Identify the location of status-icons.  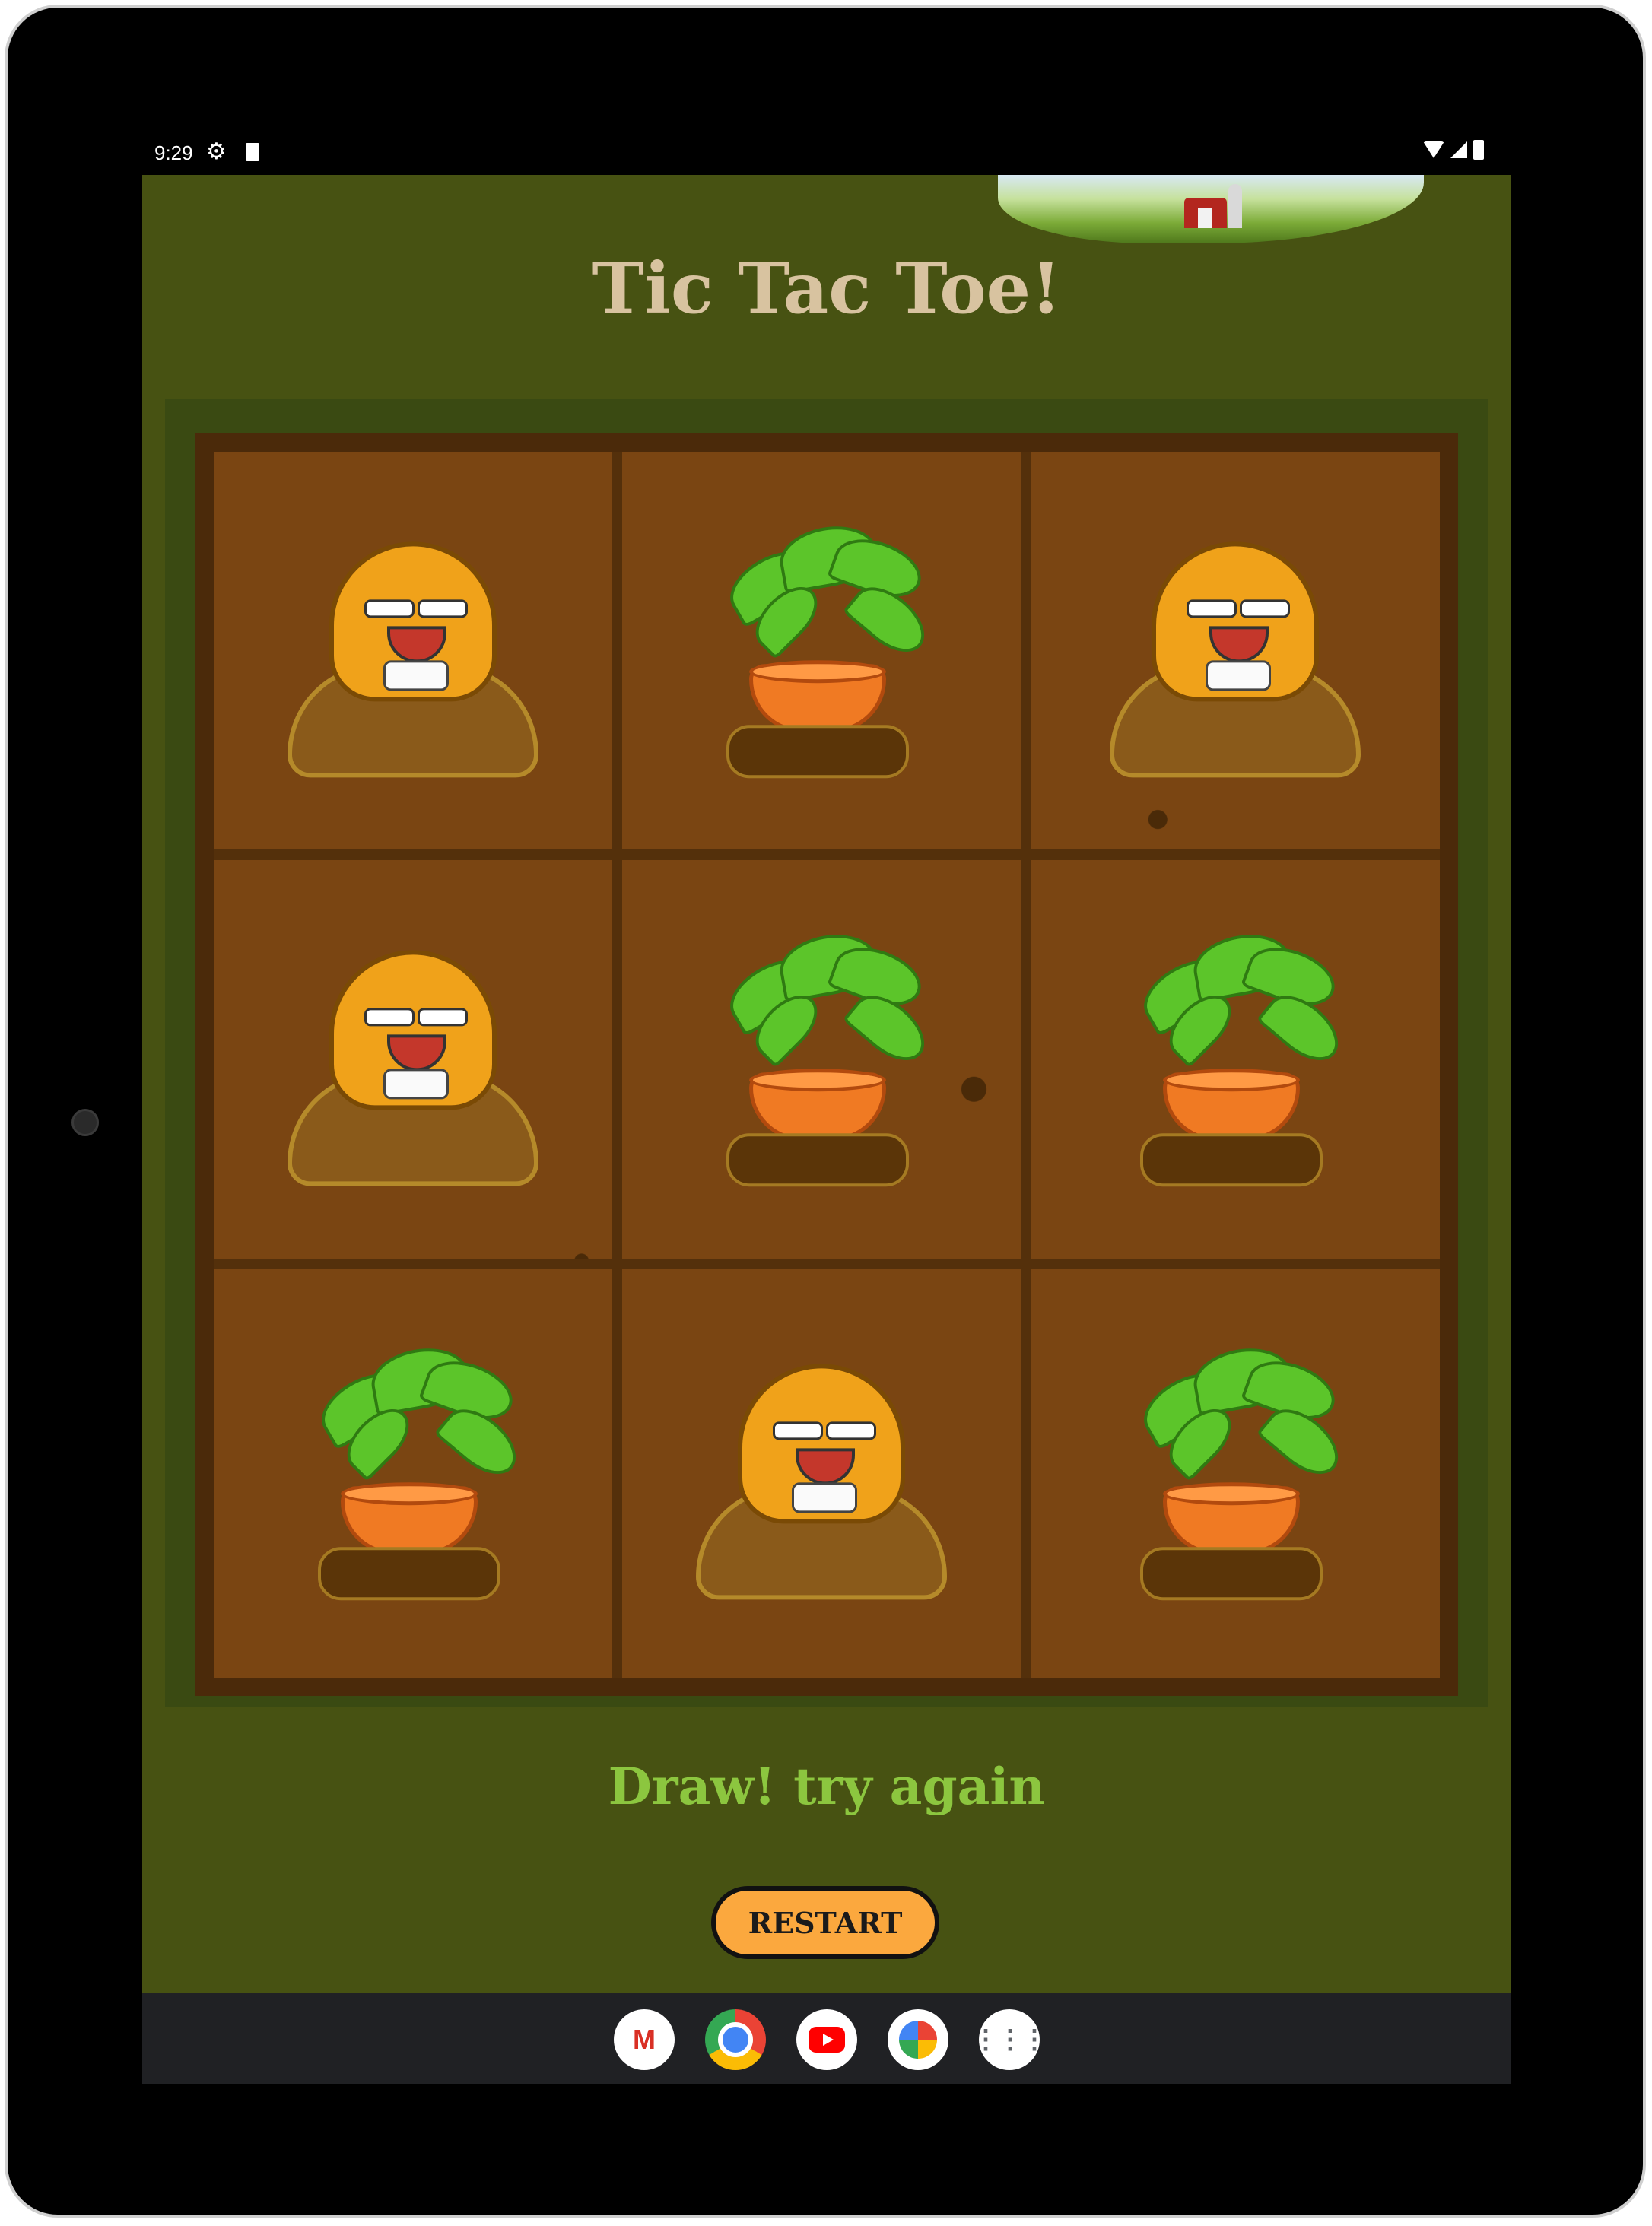
(1453, 150).